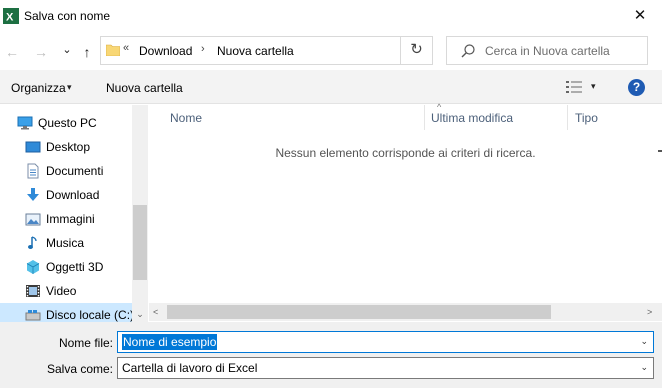  I want to click on search-input, so click(565, 50).